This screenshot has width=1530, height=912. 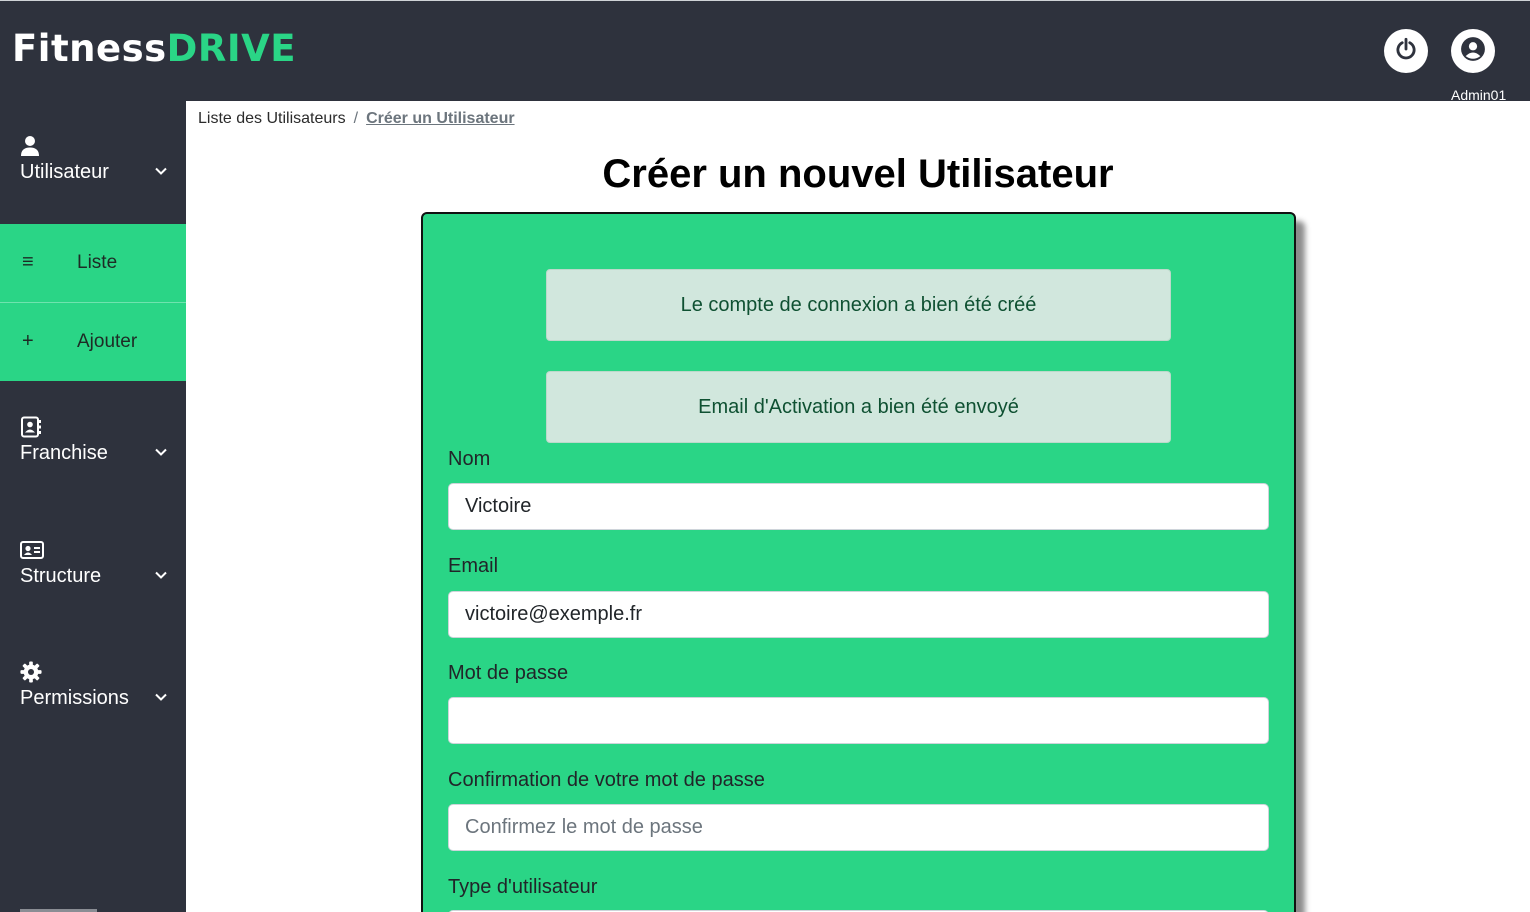 I want to click on breadcrumb-link-liste: Liste des Utilisateurs, so click(x=272, y=118).